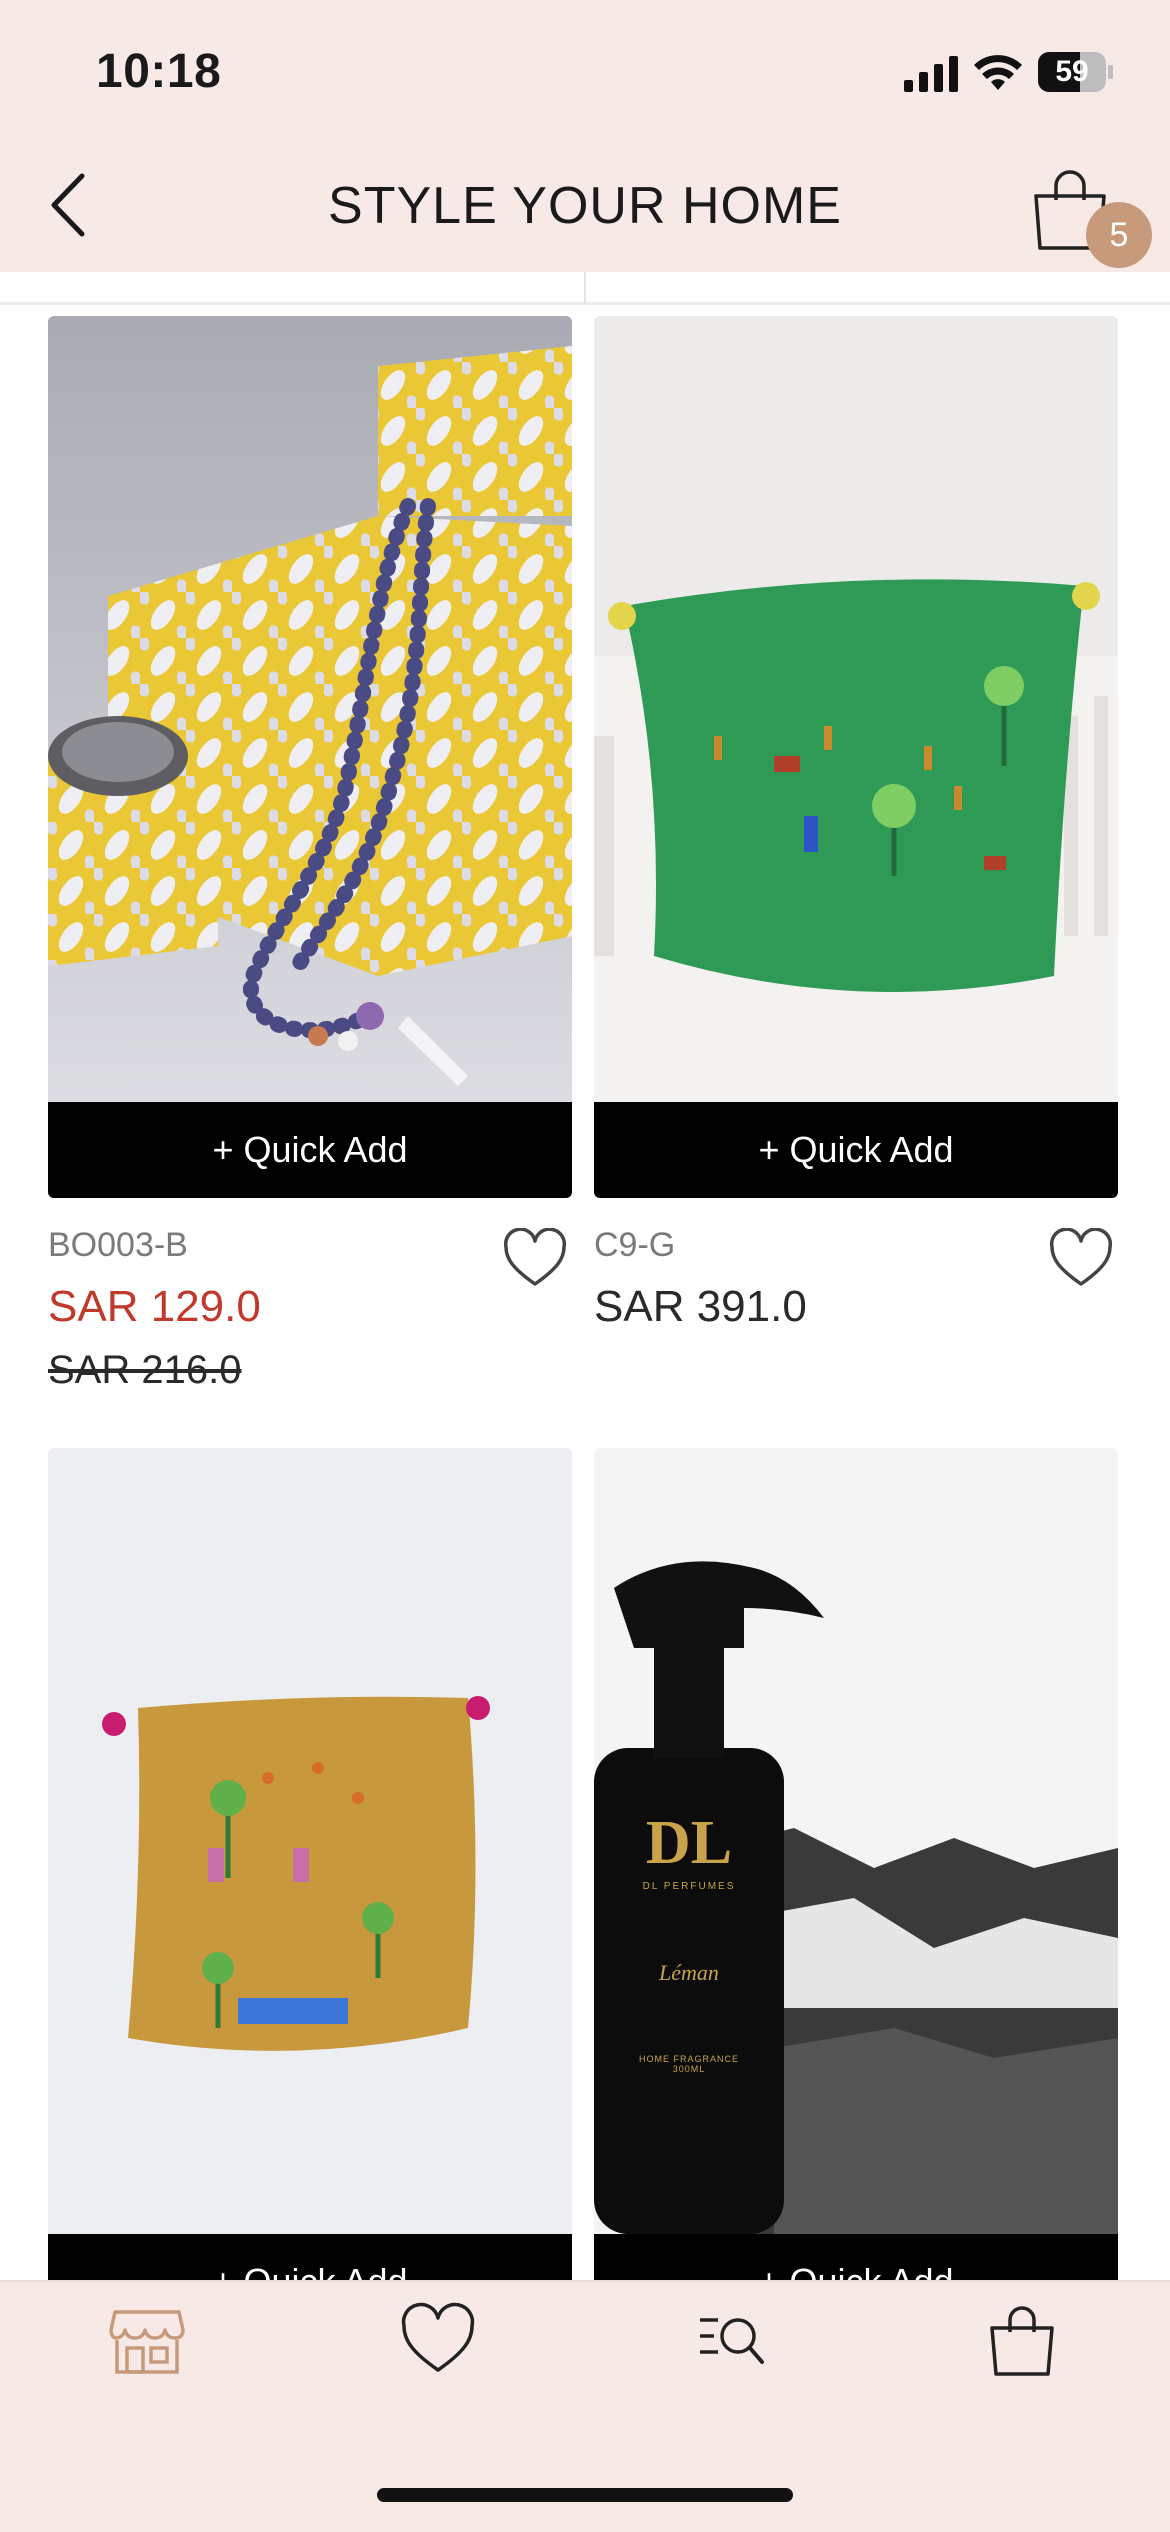  What do you see at coordinates (438, 2340) in the screenshot?
I see `heart-icon` at bounding box center [438, 2340].